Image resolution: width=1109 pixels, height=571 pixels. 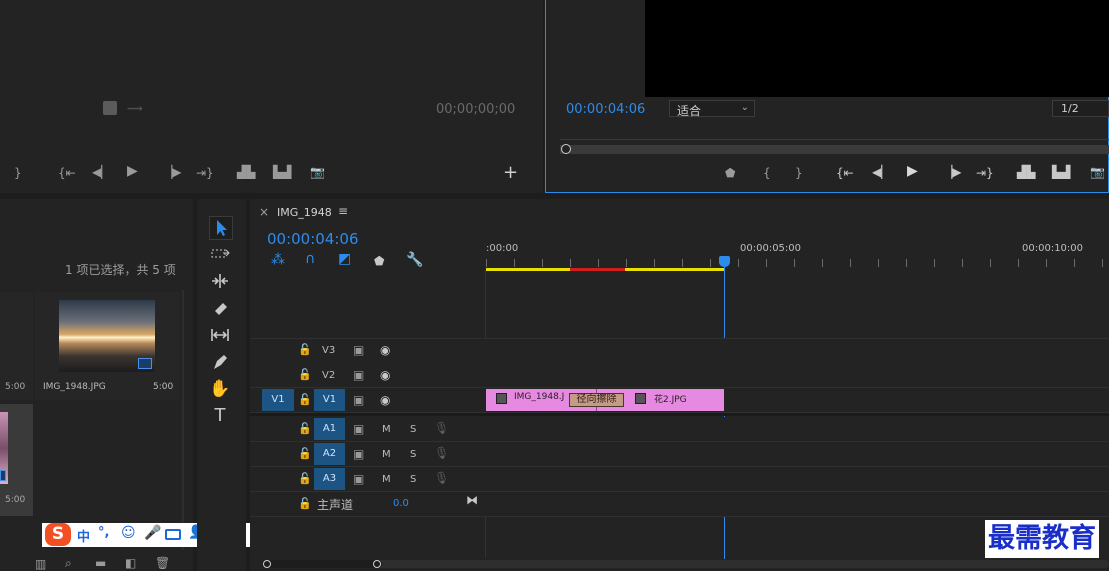 What do you see at coordinates (278, 400) in the screenshot?
I see `source-patch-v1: V1` at bounding box center [278, 400].